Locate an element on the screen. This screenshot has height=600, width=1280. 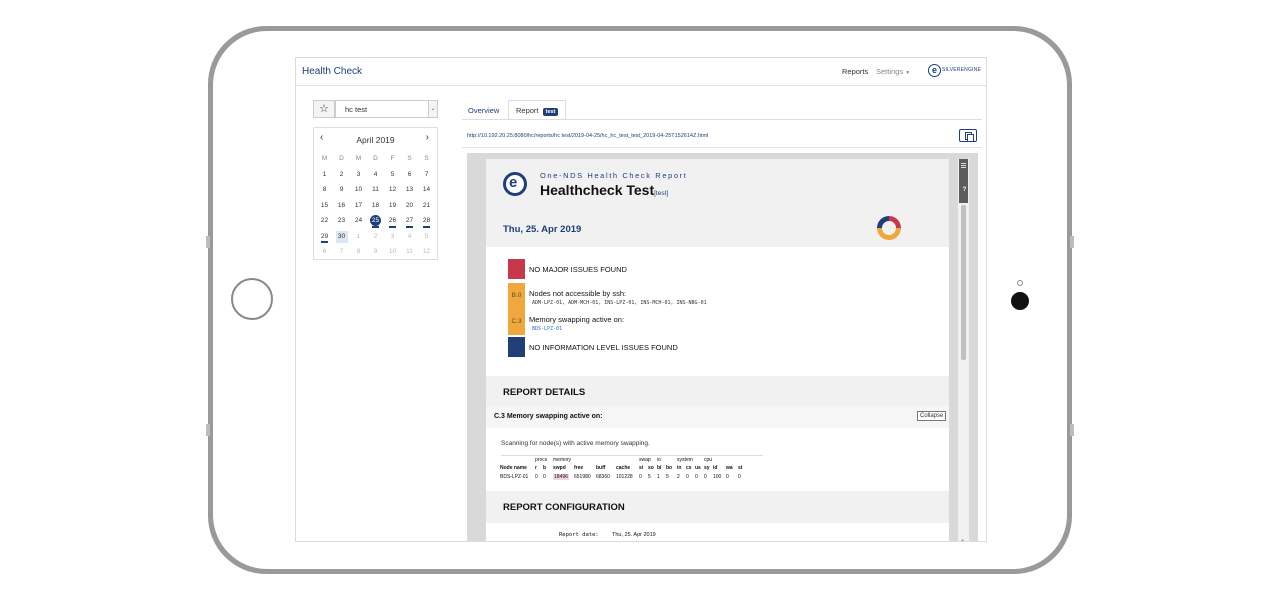
calendar-month-title: April 2019 is located at coordinates (375, 140).